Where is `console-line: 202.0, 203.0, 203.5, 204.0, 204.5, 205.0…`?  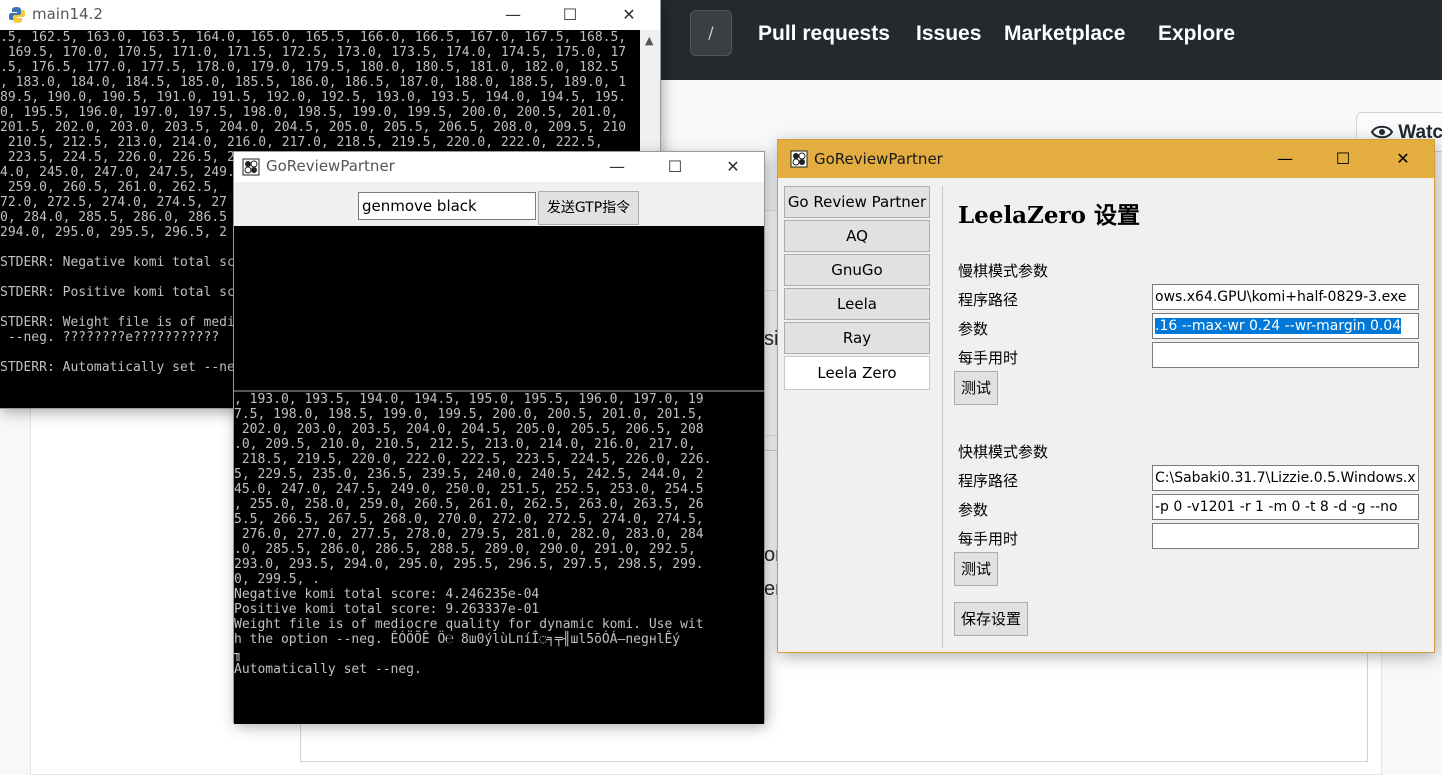 console-line: 202.0, 203.0, 203.5, 204.0, 204.5, 205.0… is located at coordinates (469, 429).